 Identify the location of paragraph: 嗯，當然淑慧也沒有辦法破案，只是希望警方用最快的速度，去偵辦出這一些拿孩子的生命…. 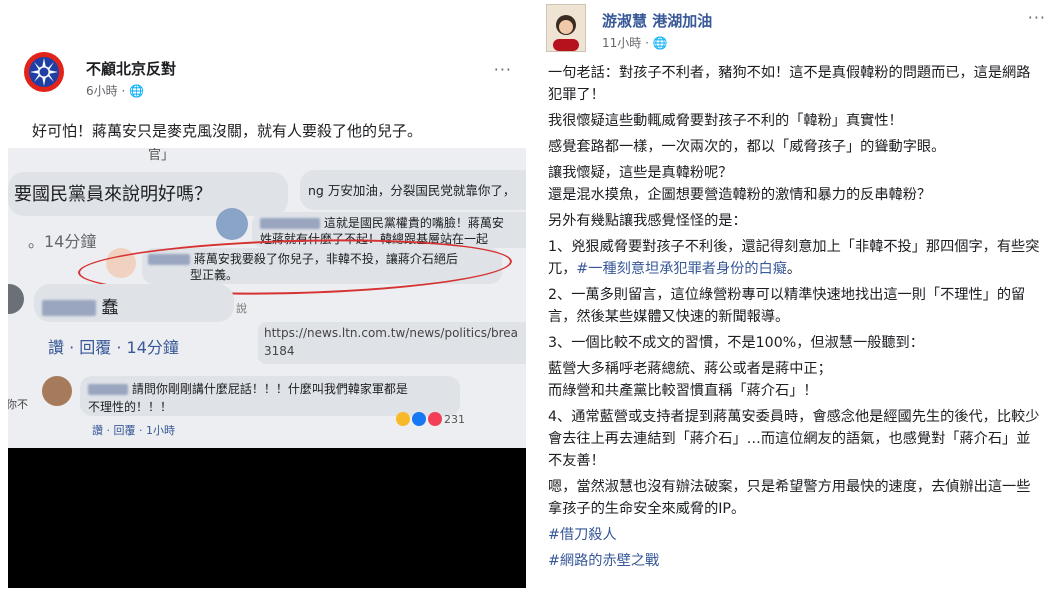
(789, 498).